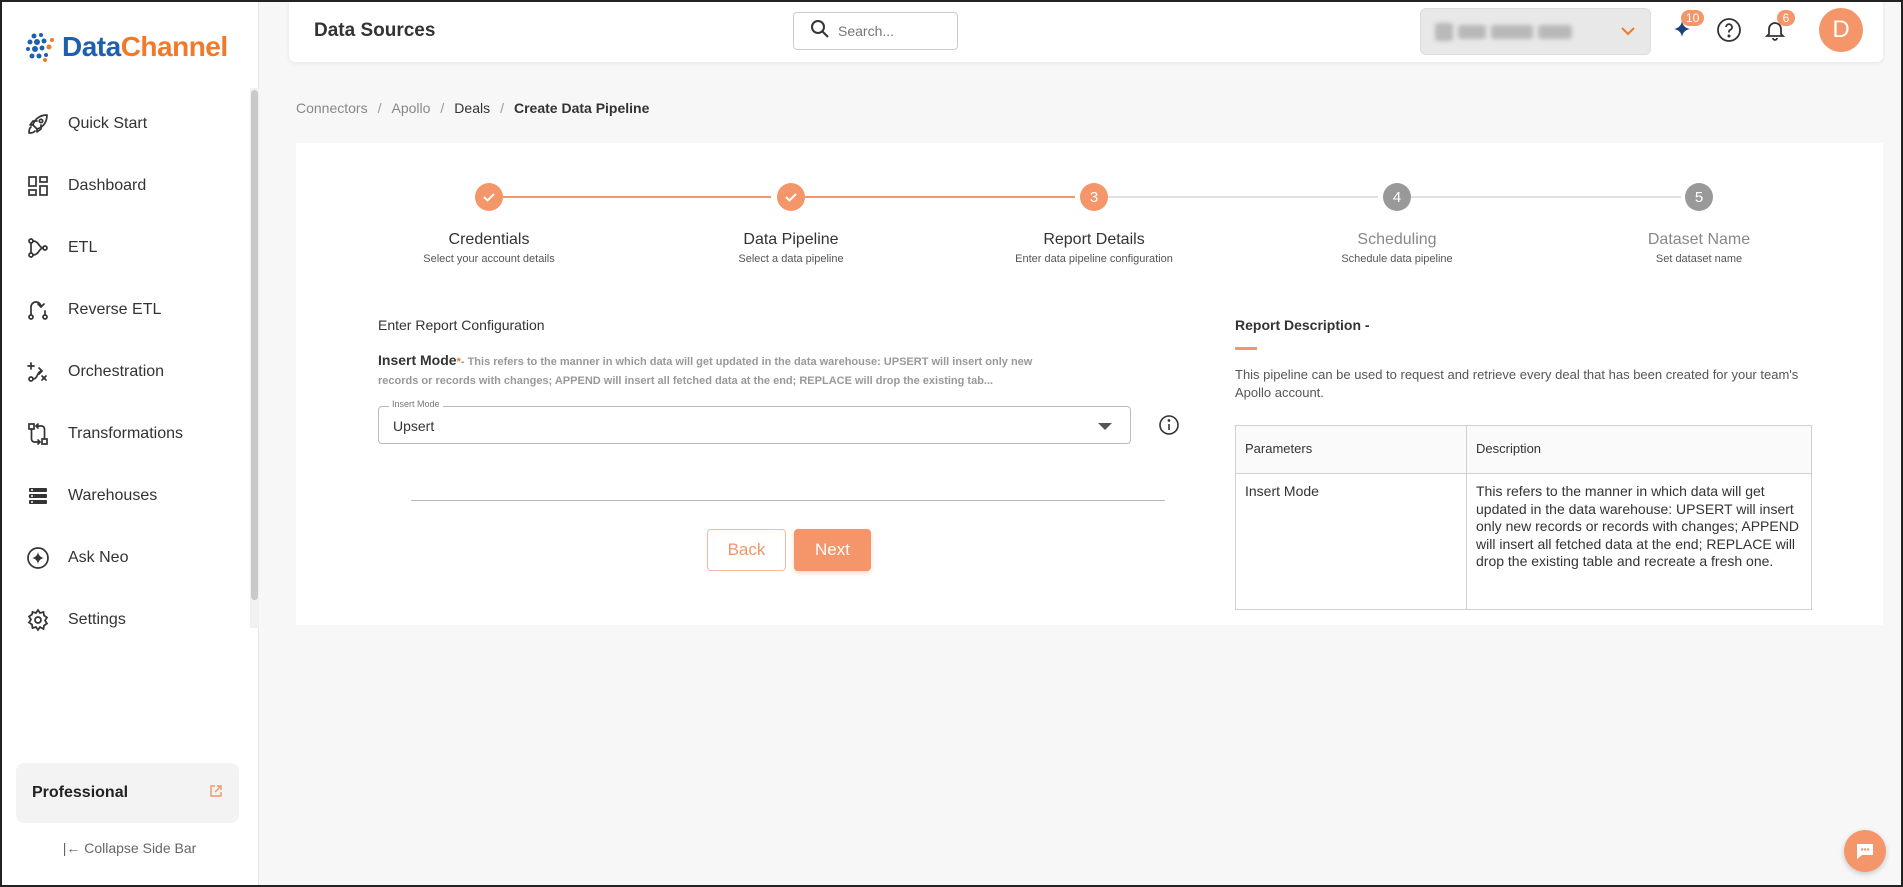 The width and height of the screenshot is (1903, 887). I want to click on collapse-sidebar-button: |← Collapse Side Bar, so click(129, 848).